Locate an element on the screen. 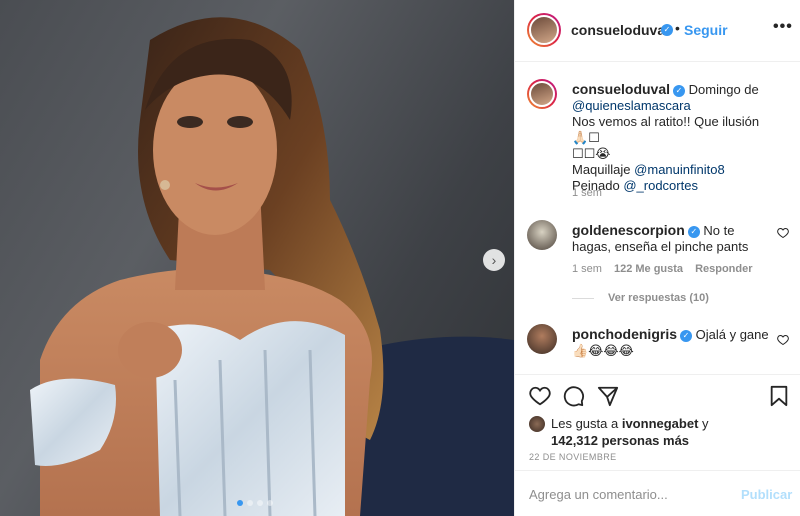 The image size is (800, 516). caption-time: 1 sem is located at coordinates (587, 193).